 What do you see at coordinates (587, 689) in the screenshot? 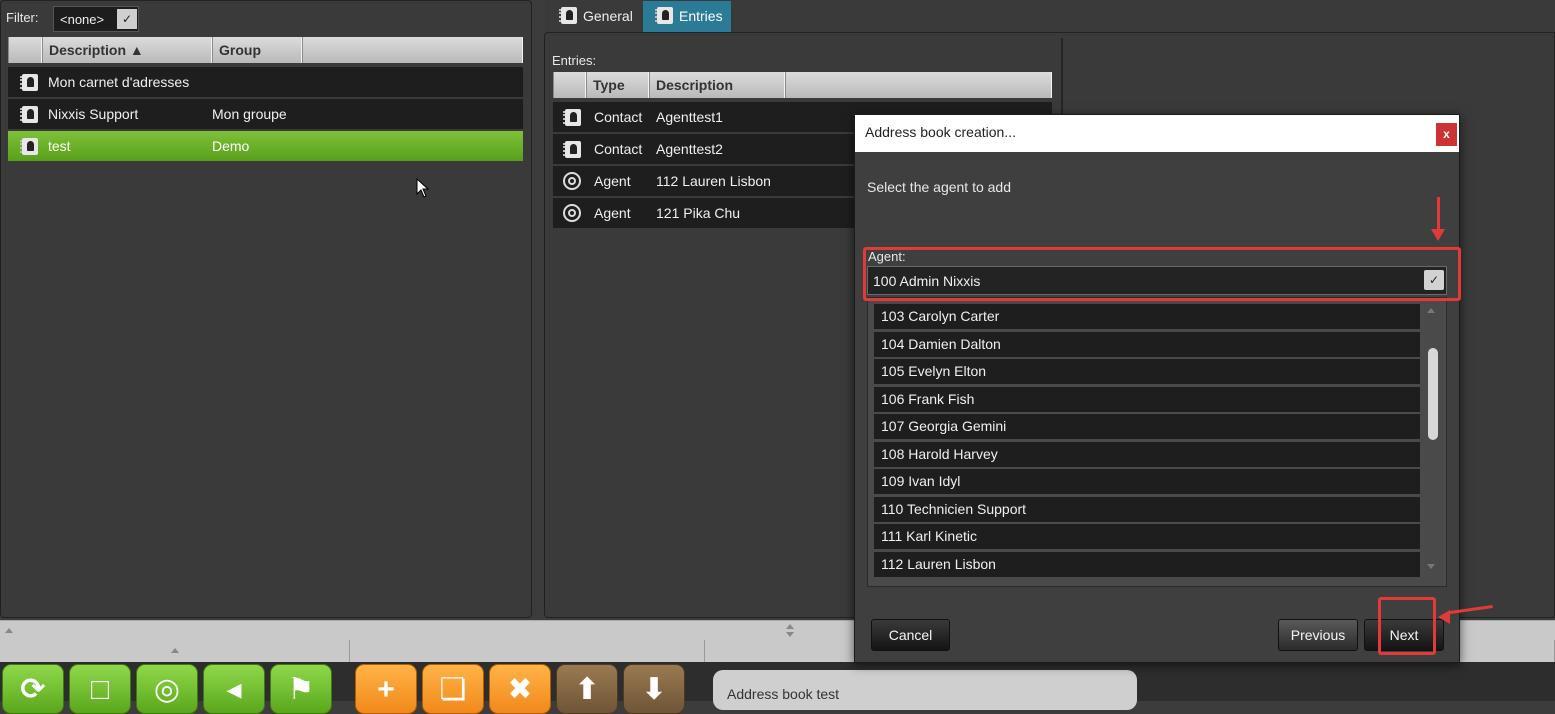
I see `move-up-button: ⬆` at bounding box center [587, 689].